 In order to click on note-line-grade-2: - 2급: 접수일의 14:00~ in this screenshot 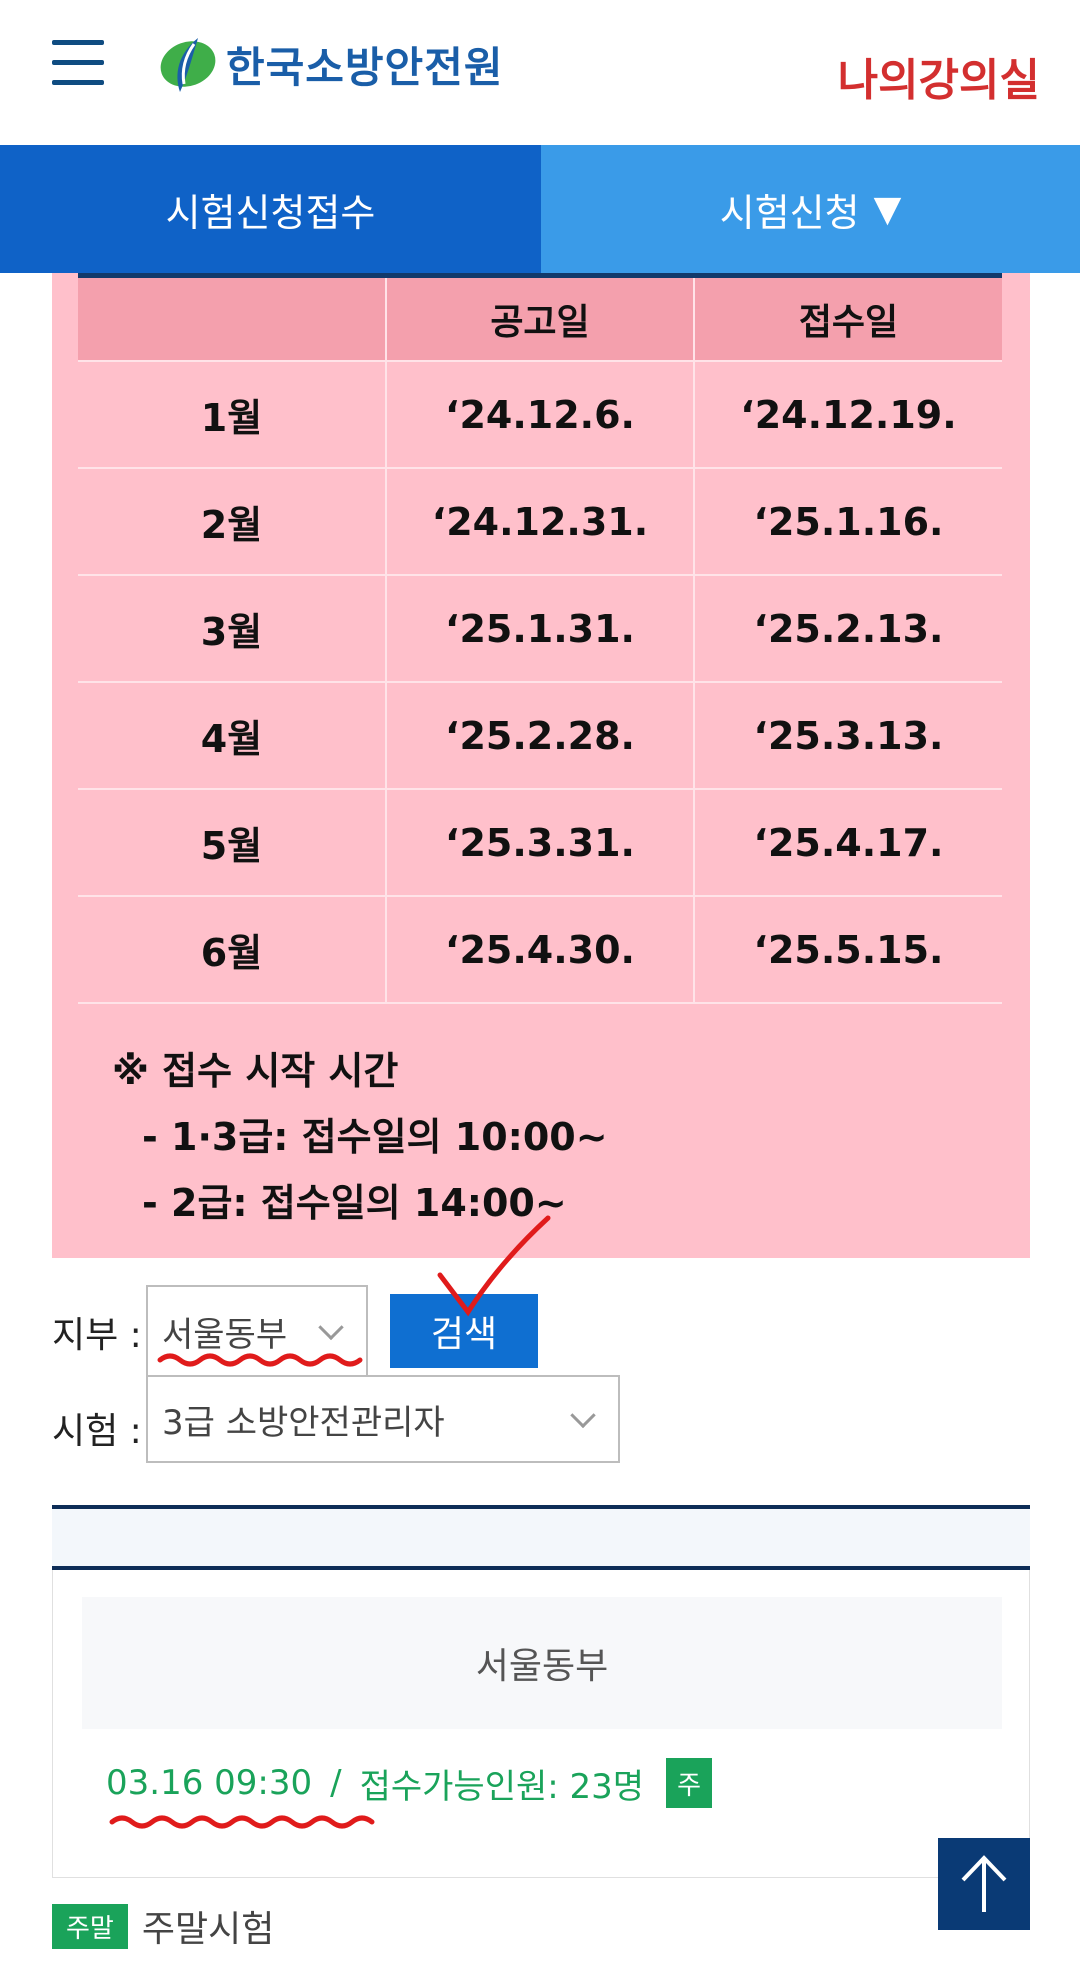, I will do `click(354, 1203)`.